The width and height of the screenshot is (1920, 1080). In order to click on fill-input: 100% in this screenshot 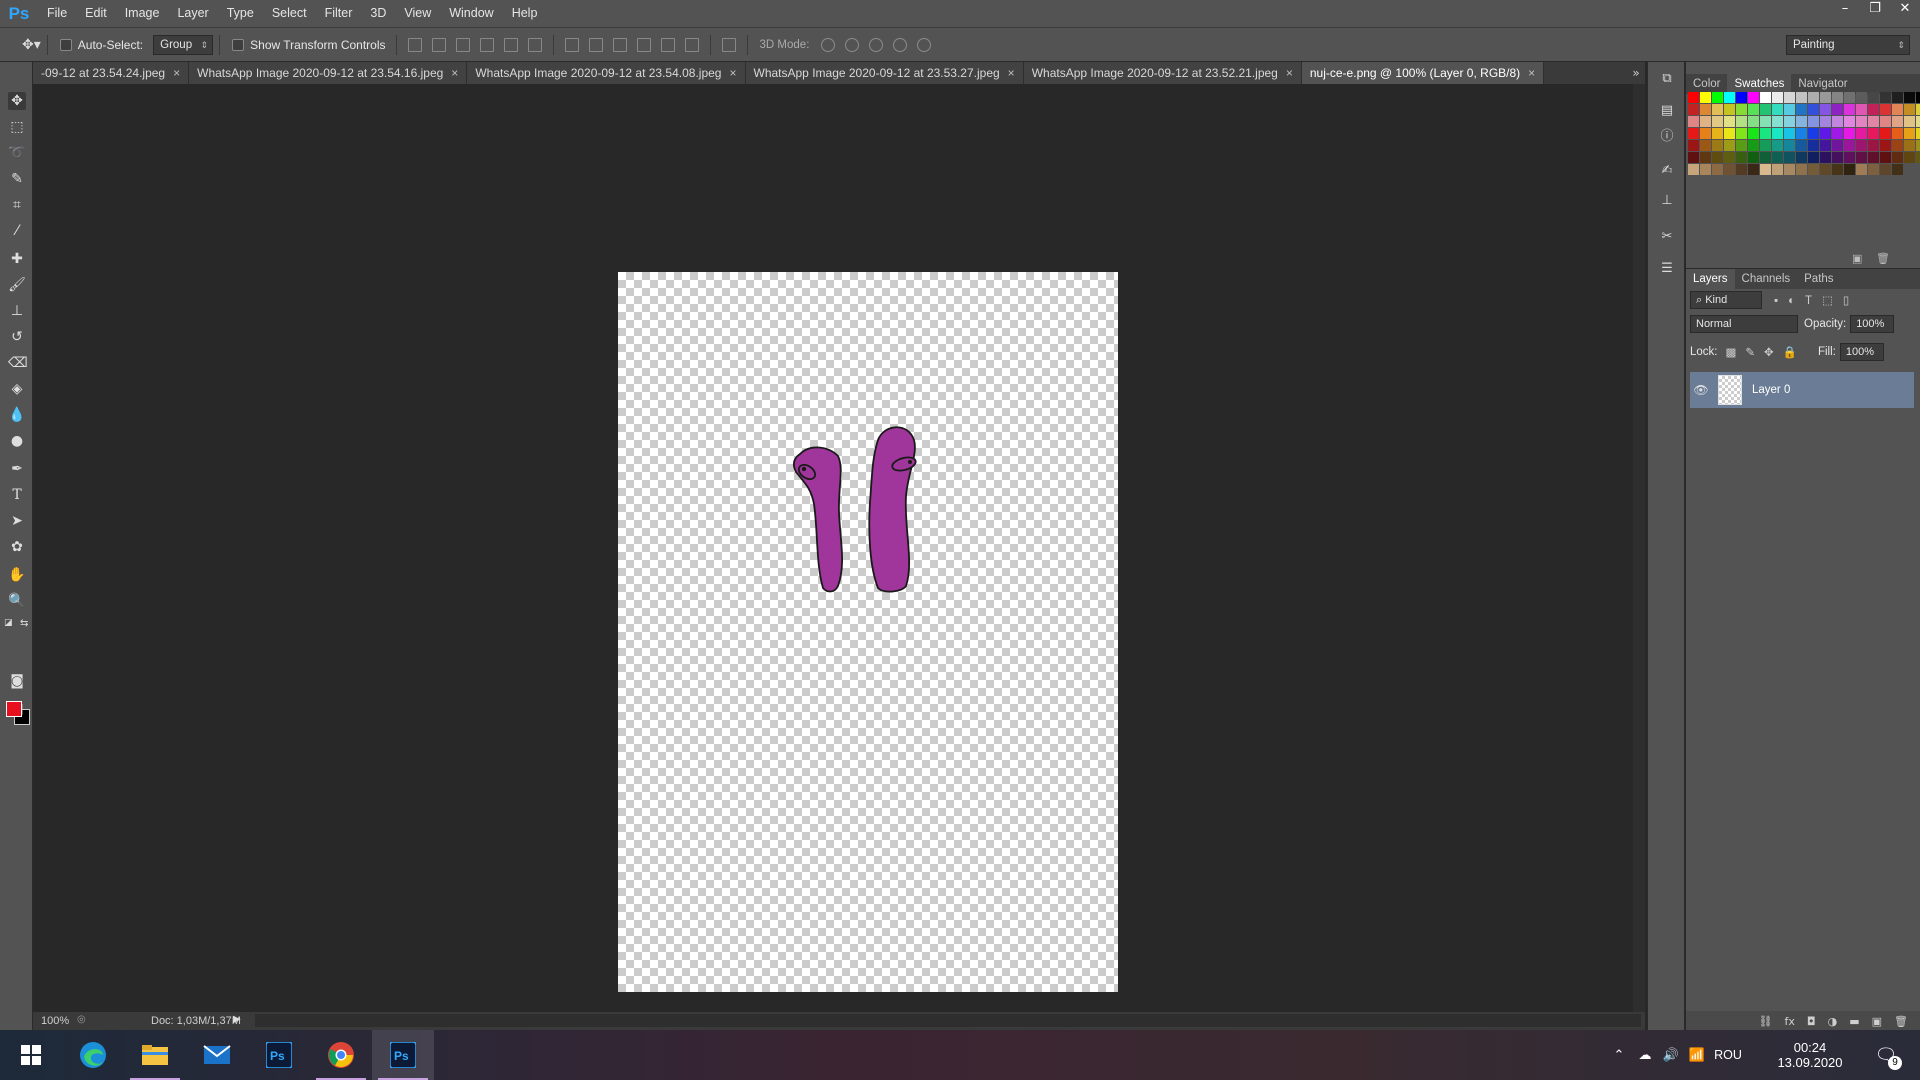, I will do `click(1861, 352)`.